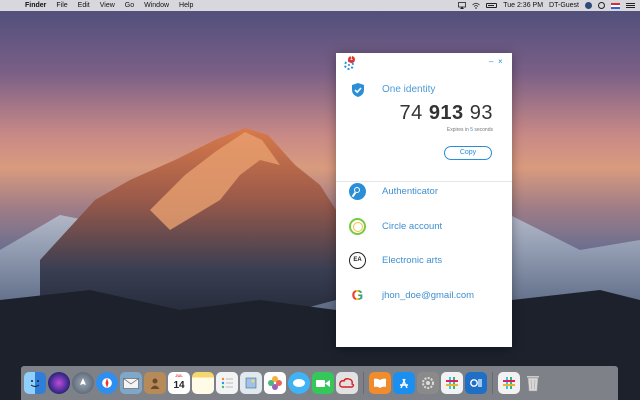 The image size is (640, 400). What do you see at coordinates (412, 226) in the screenshot?
I see `account-label: Circle account` at bounding box center [412, 226].